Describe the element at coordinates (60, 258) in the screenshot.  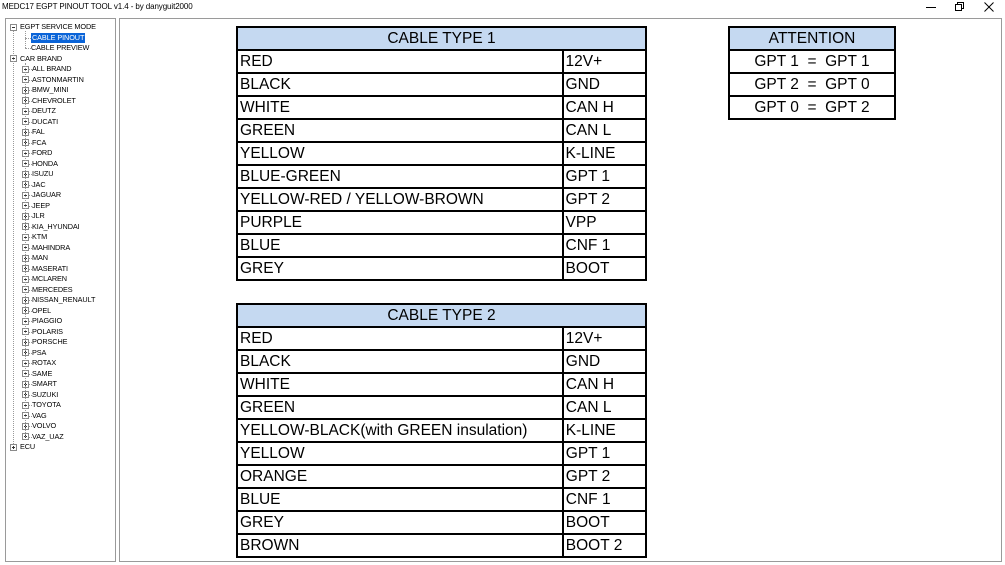
I see `tree-node-man: MAN` at that location.